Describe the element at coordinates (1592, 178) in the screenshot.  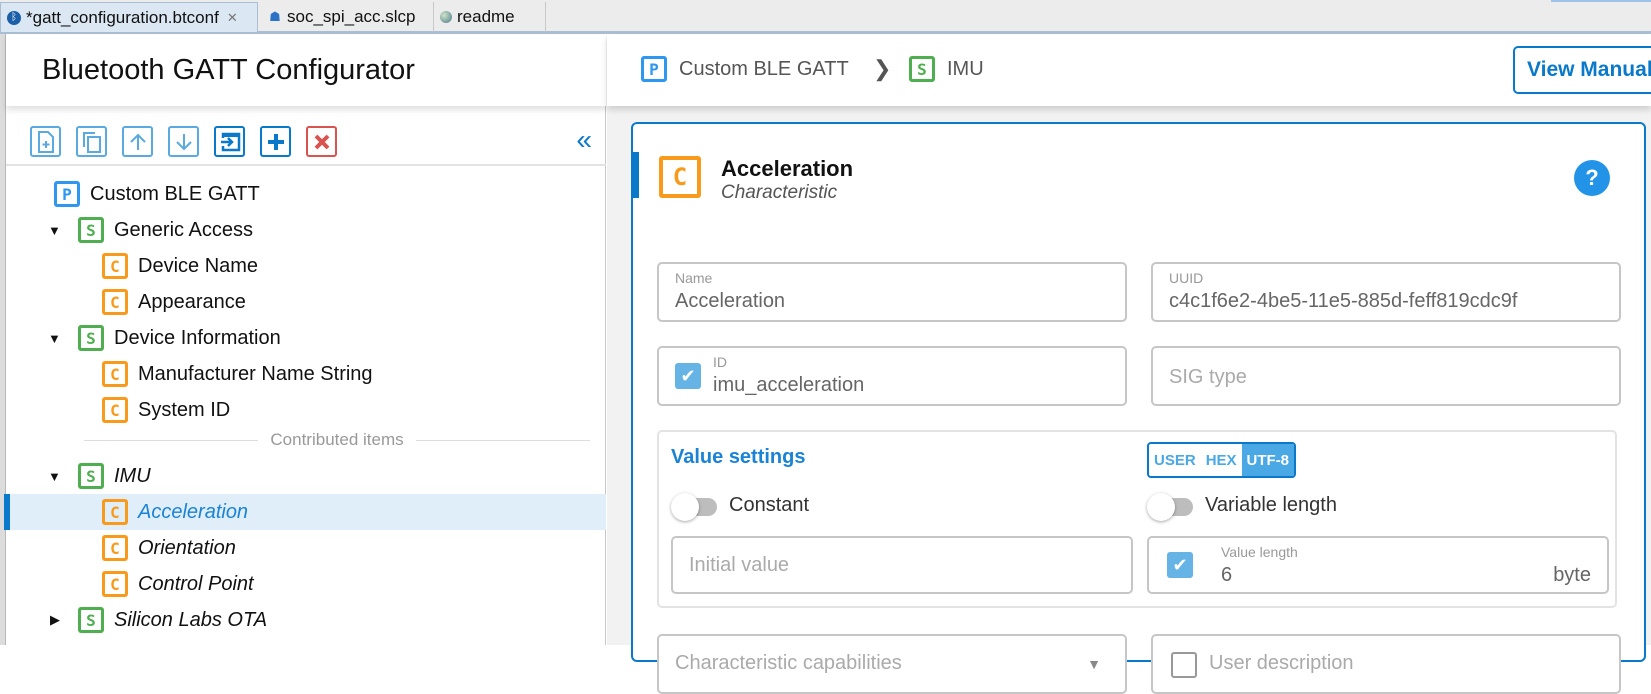
I see `help-icon: ?` at that location.